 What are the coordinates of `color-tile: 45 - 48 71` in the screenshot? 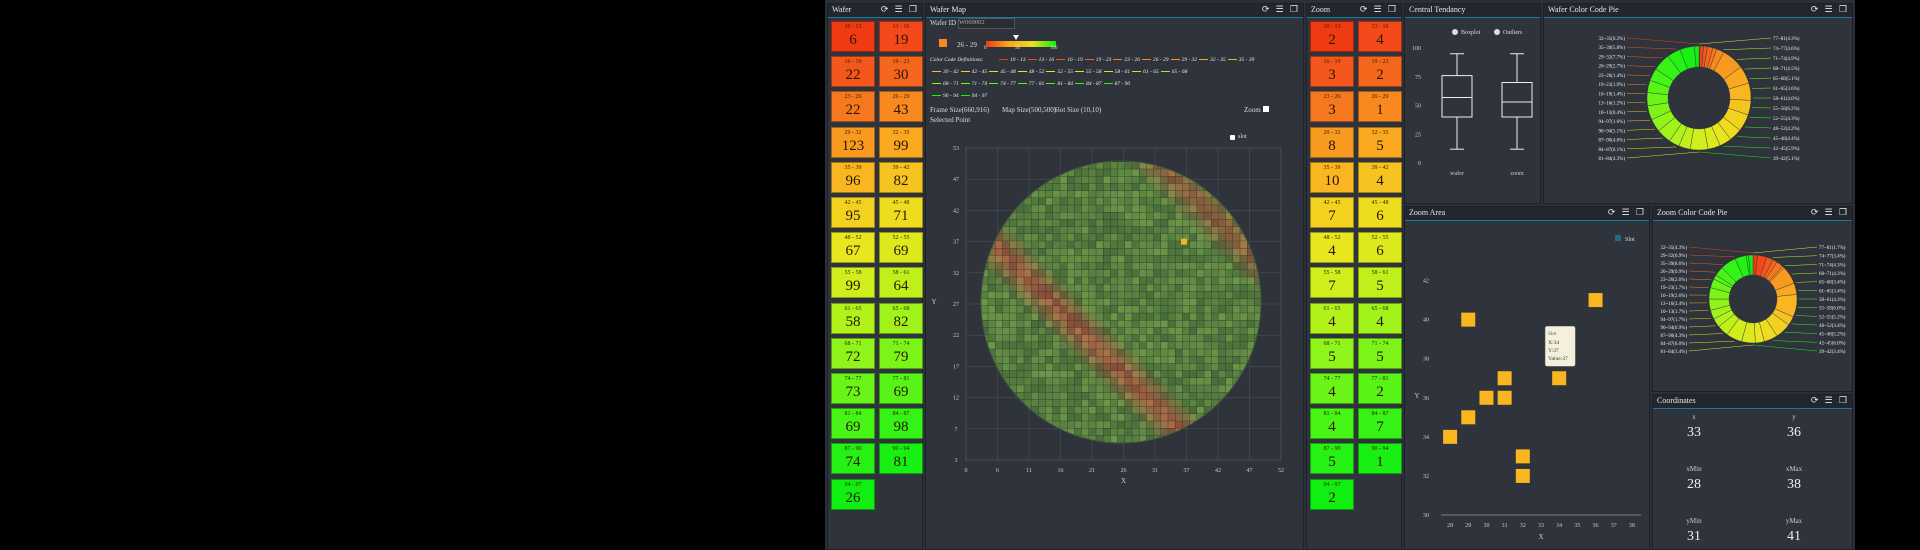 It's located at (901, 212).